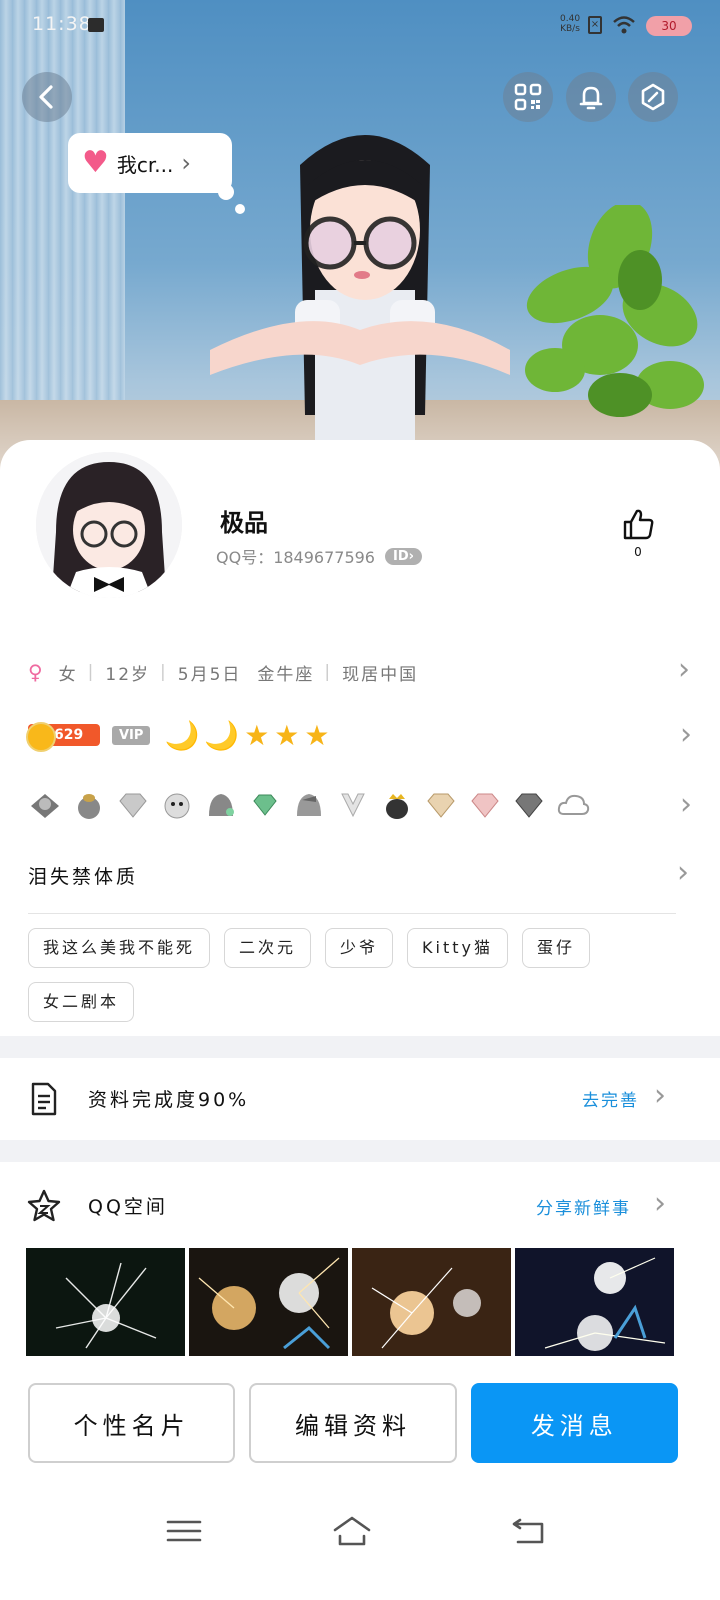 Image resolution: width=720 pixels, height=1600 pixels. What do you see at coordinates (81, 1002) in the screenshot?
I see `tag-chip: 女二剧本` at bounding box center [81, 1002].